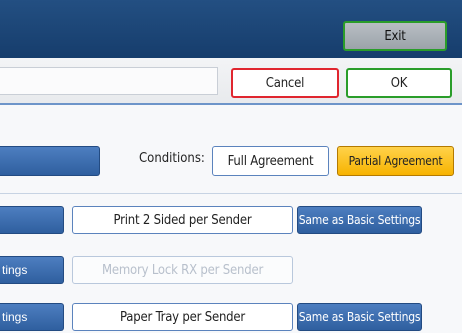  I want to click on row2-category-button: tings, so click(32, 270).